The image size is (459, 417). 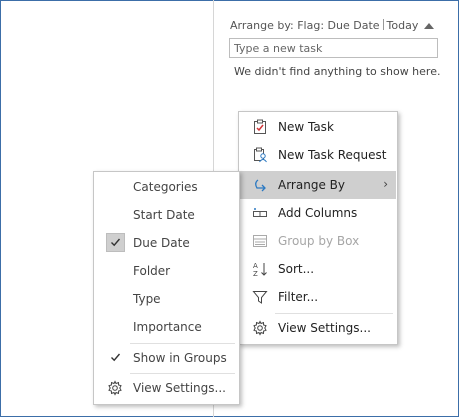 I want to click on submenu-item-label: Importance, so click(x=167, y=327).